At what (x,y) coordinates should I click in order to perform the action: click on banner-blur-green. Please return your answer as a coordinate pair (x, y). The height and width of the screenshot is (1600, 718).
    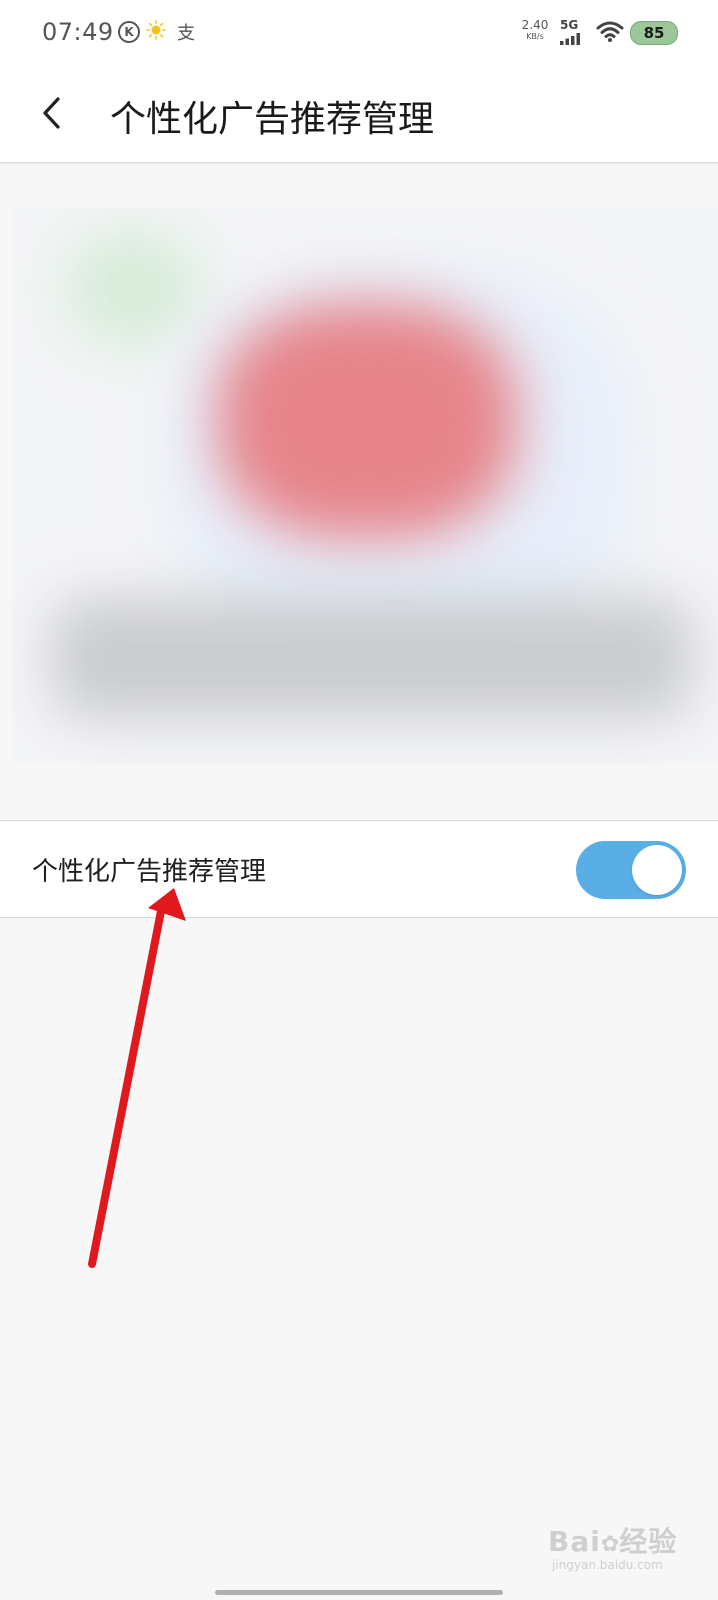
    Looking at the image, I should click on (132, 288).